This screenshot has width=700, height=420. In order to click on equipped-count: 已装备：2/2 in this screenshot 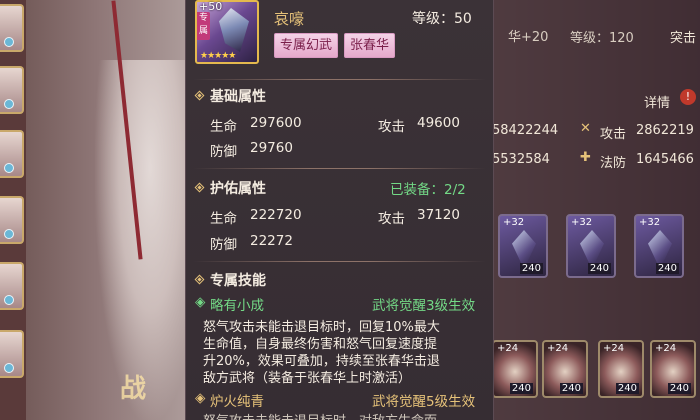, I will do `click(428, 190)`.